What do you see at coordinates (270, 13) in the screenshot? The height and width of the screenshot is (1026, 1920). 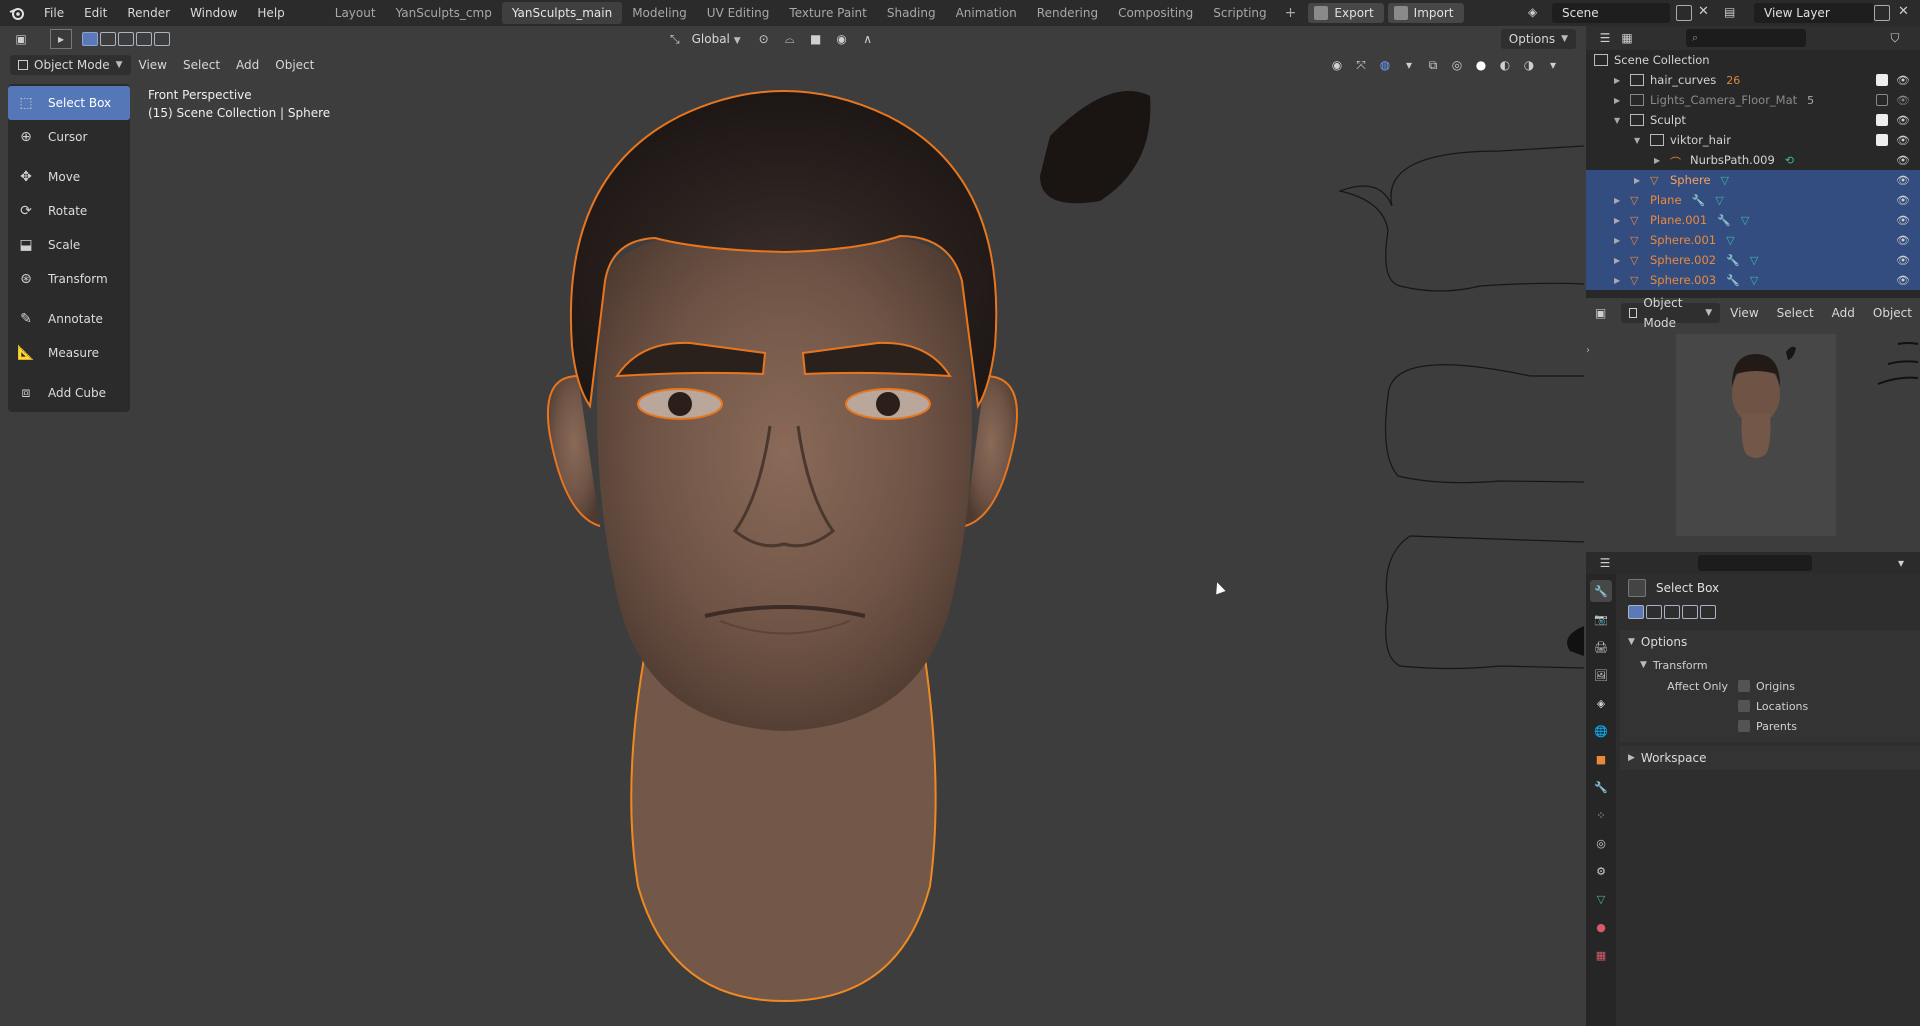 I see `menu-help: Help` at bounding box center [270, 13].